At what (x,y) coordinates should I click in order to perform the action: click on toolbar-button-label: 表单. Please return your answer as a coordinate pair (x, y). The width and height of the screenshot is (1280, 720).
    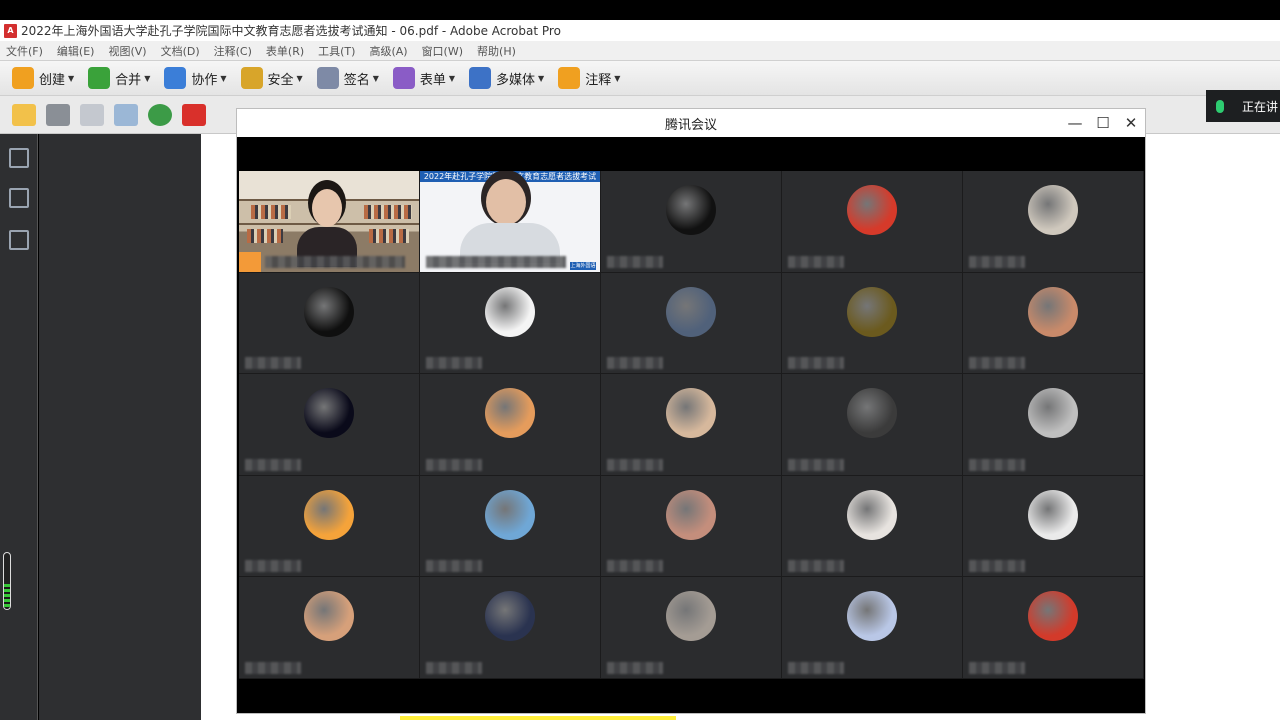
    Looking at the image, I should click on (432, 80).